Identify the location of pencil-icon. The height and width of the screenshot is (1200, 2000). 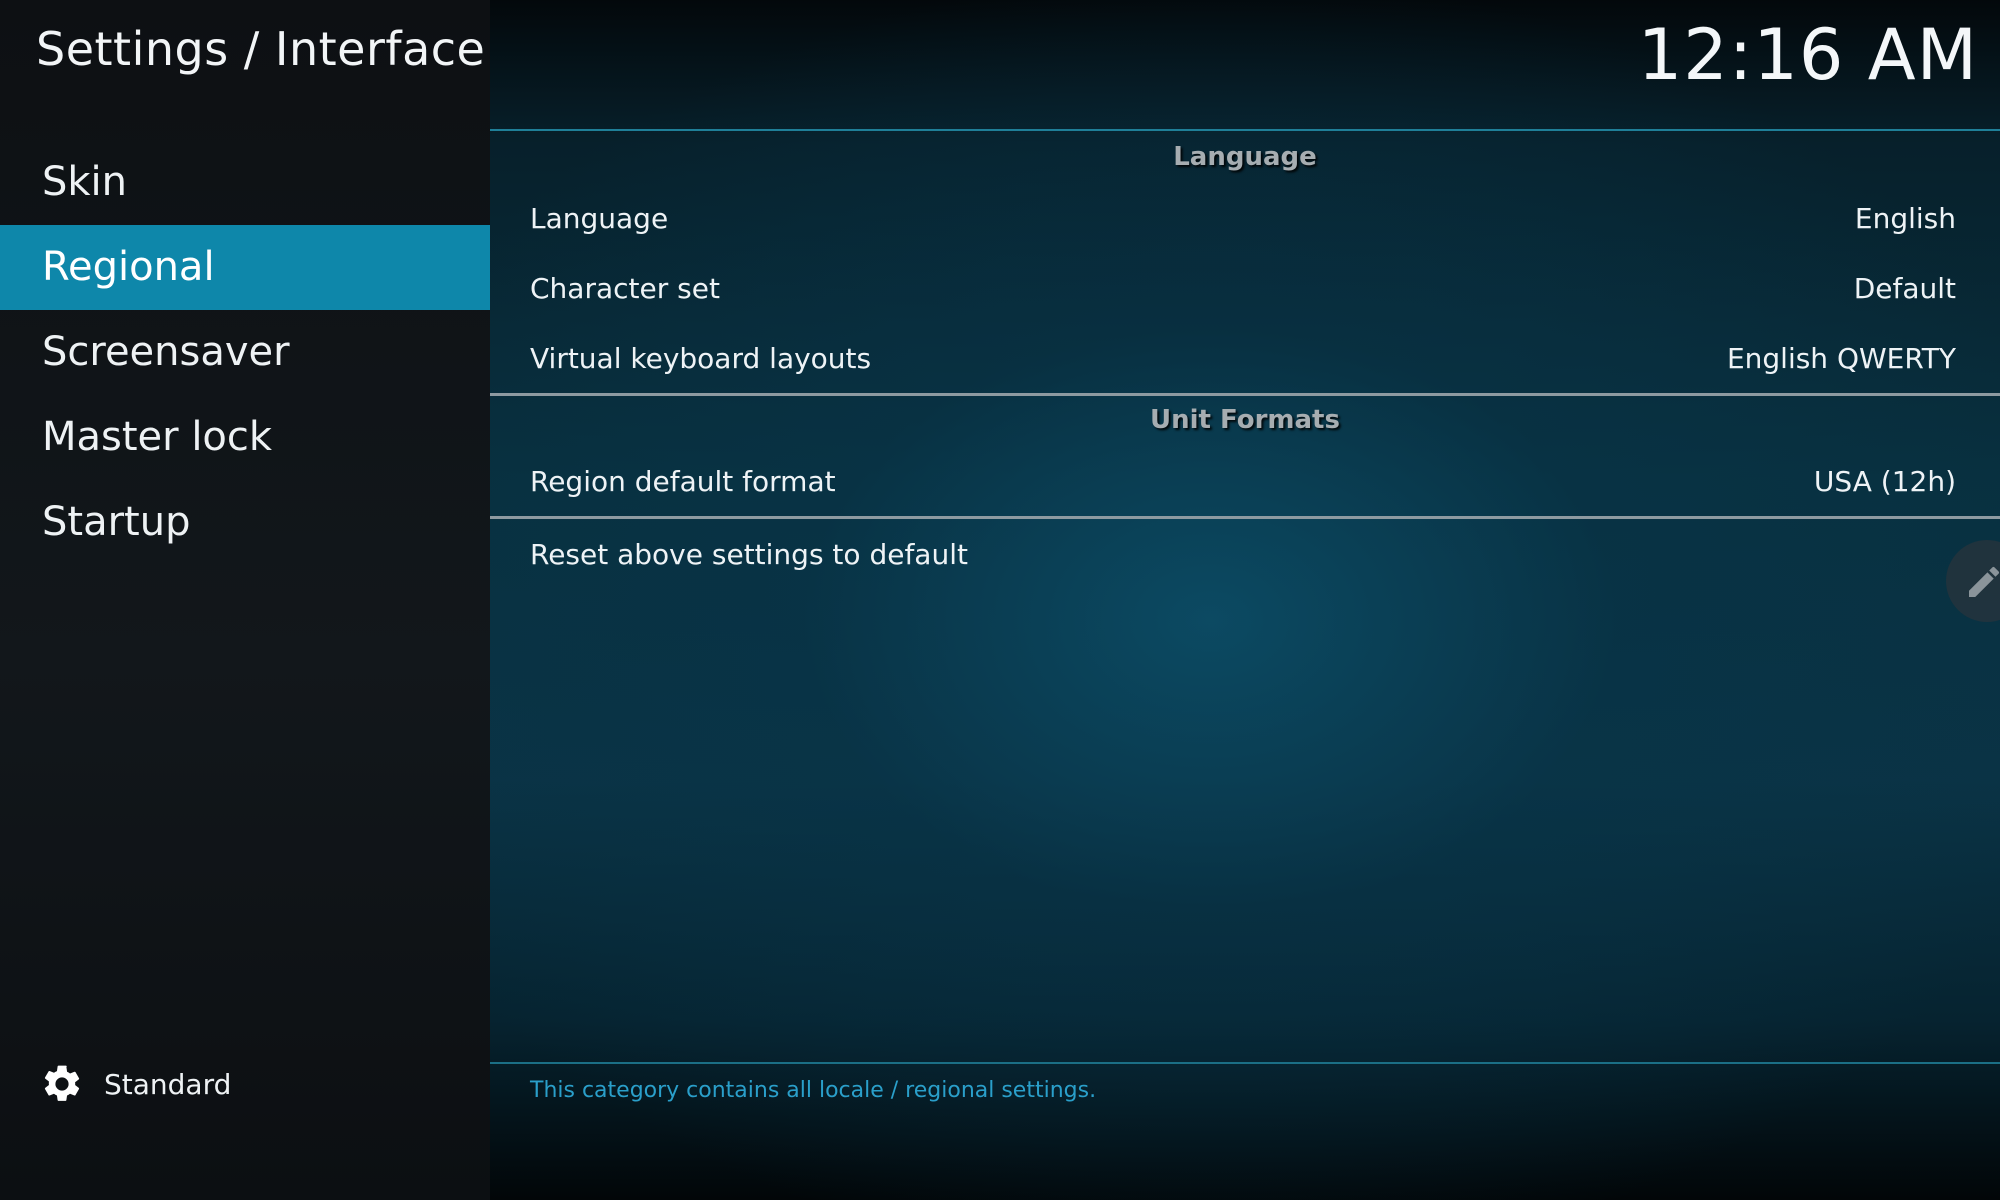
(1984, 581).